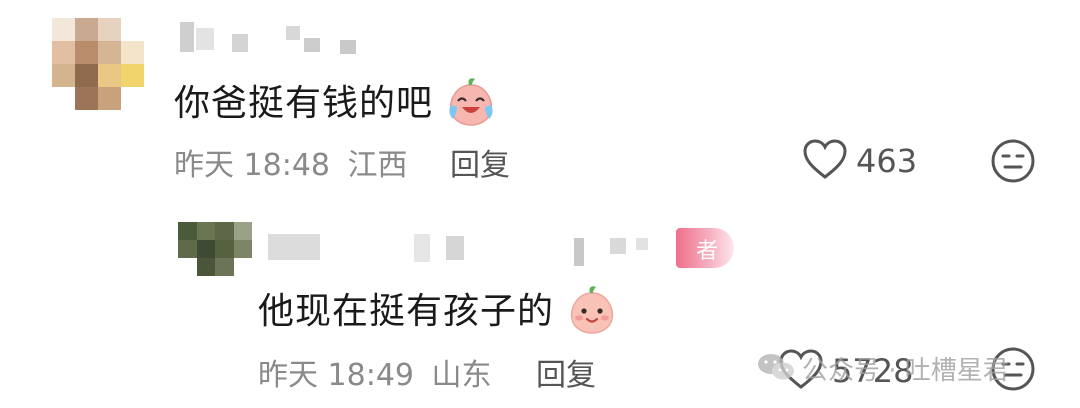  Describe the element at coordinates (471, 105) in the screenshot. I see `crying-laughing-peach-emoji` at that location.